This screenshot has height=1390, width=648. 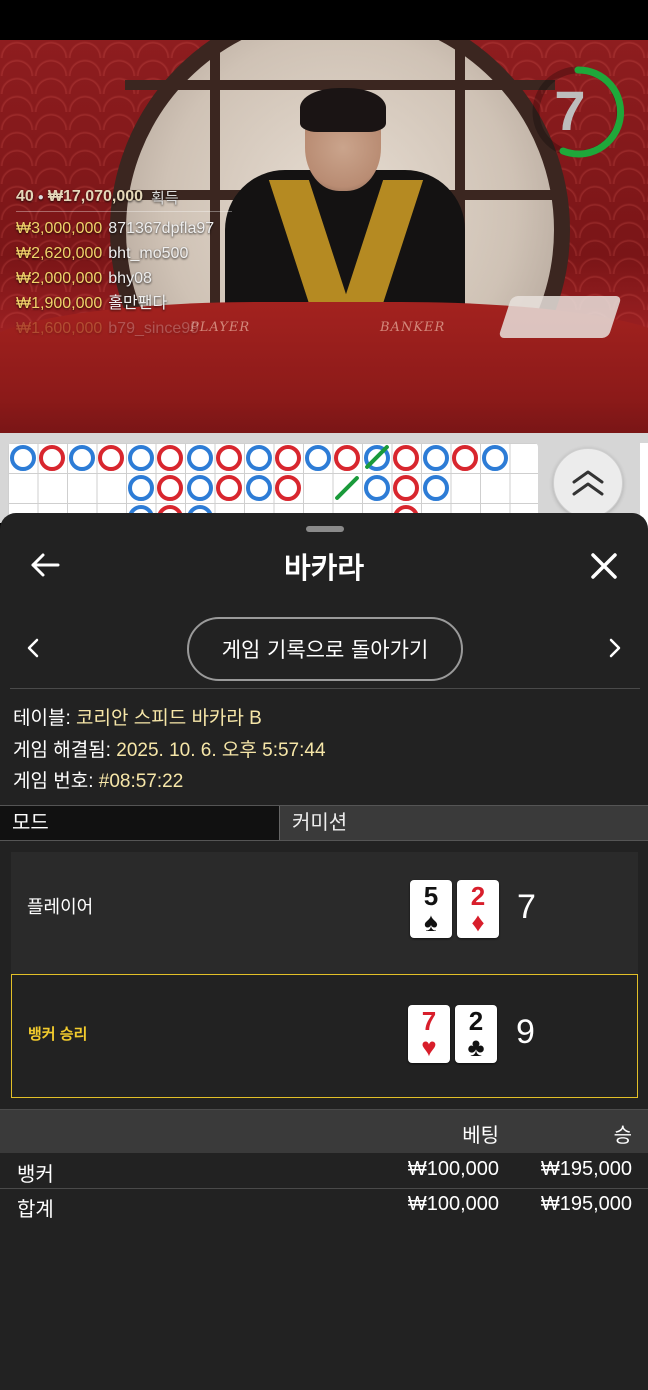 I want to click on winner-amount: ₩1,900,000, so click(x=59, y=303).